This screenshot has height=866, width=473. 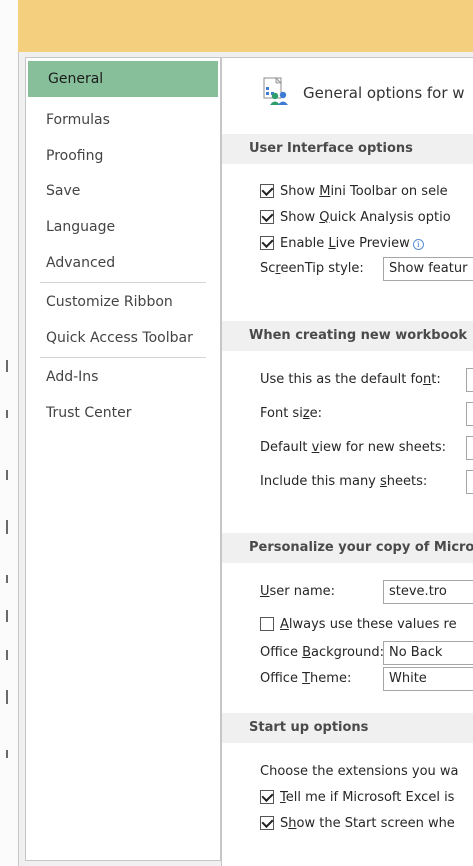 I want to click on nav-item-save: Save, so click(x=123, y=191).